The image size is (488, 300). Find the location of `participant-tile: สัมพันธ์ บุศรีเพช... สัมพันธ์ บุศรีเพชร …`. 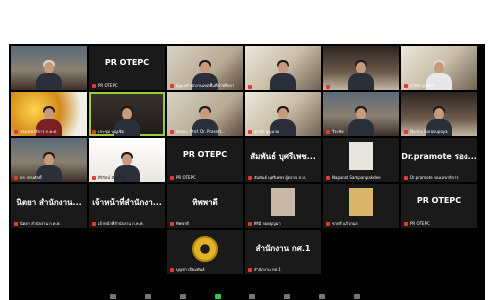

participant-tile: สัมพันธ์ บุศรีเพช... สัมพันธ์ บุศรีเพชร … is located at coordinates (283, 160).